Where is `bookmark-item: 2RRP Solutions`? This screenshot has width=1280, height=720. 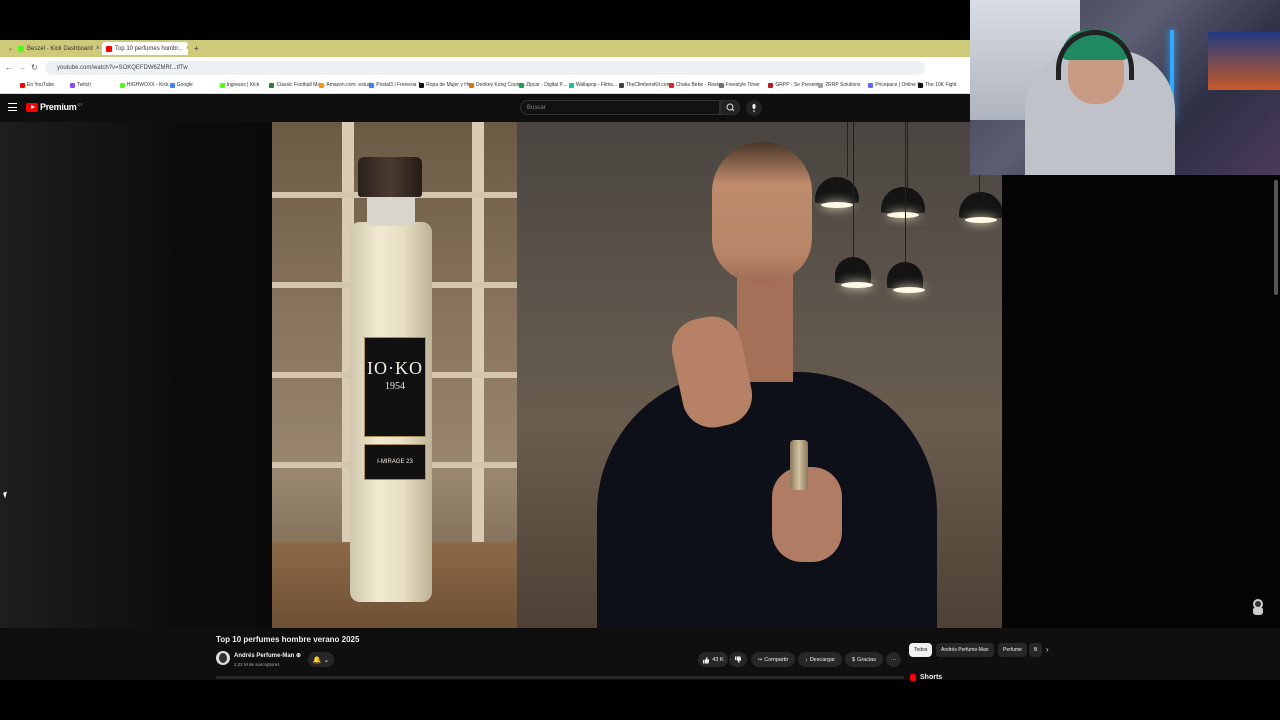
bookmark-item: 2RRP Solutions is located at coordinates (839, 85).